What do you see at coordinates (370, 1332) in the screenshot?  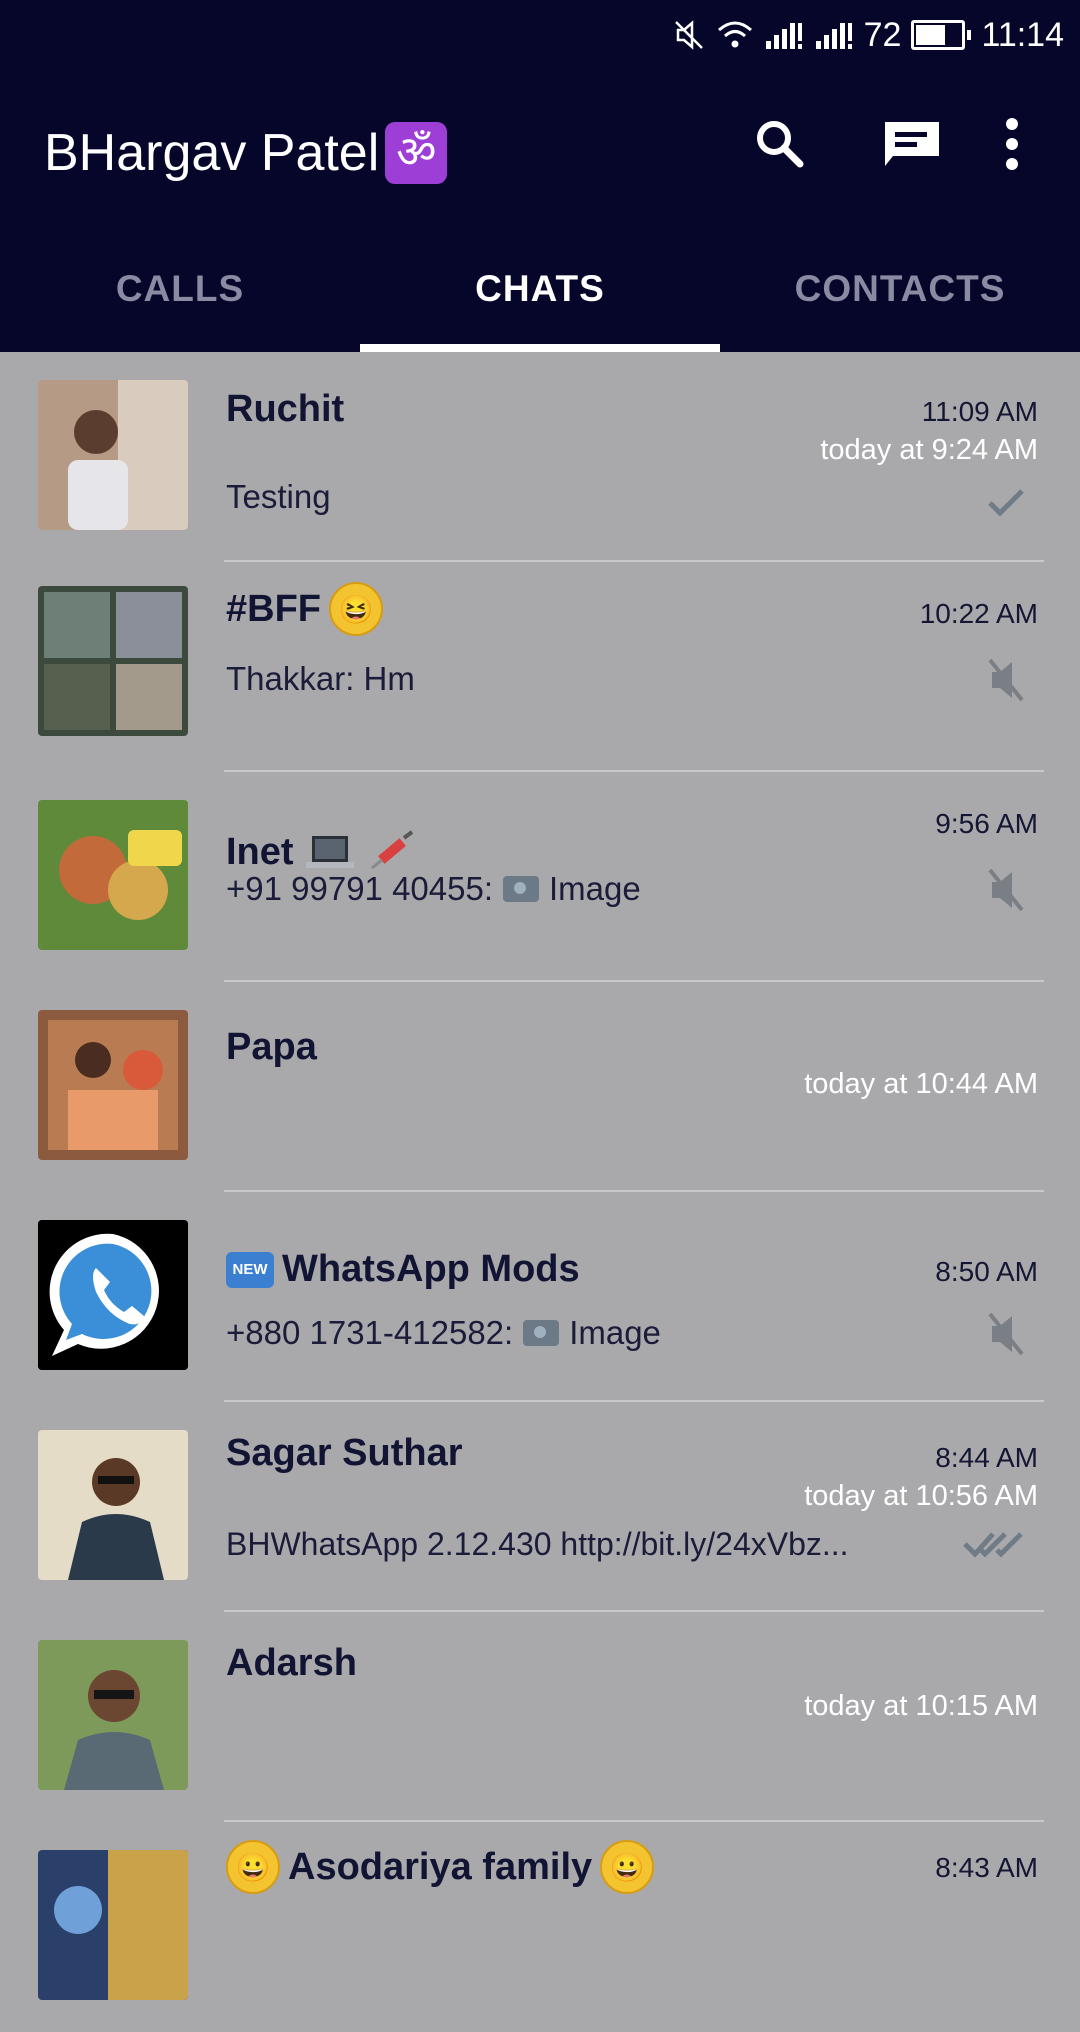 I see `preview-sender: +880 1731-412582:` at bounding box center [370, 1332].